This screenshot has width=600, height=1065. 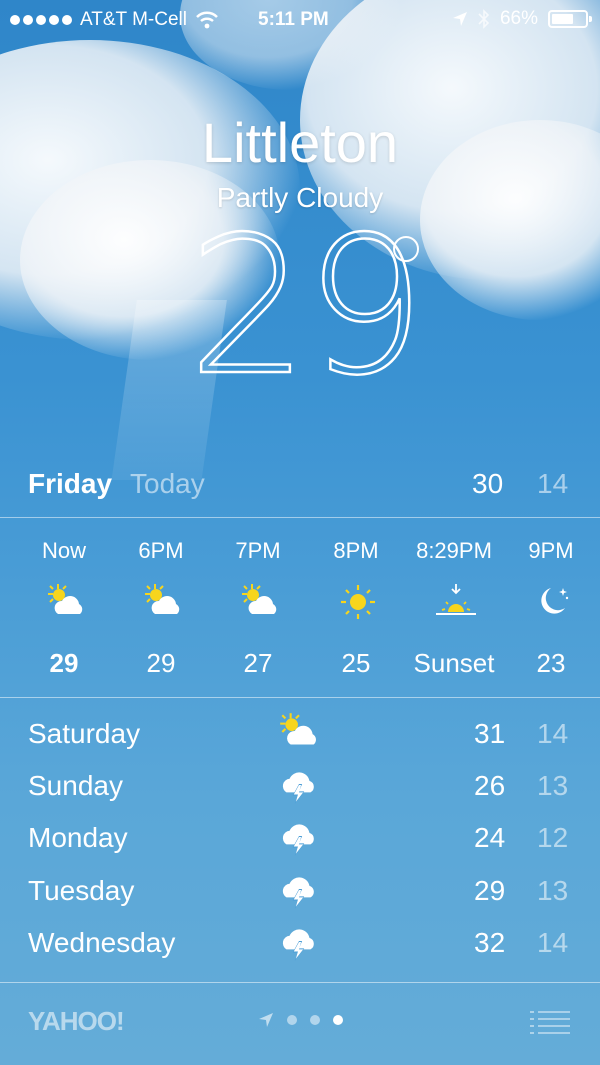 What do you see at coordinates (258, 550) in the screenshot?
I see `hour-time: 7PM` at bounding box center [258, 550].